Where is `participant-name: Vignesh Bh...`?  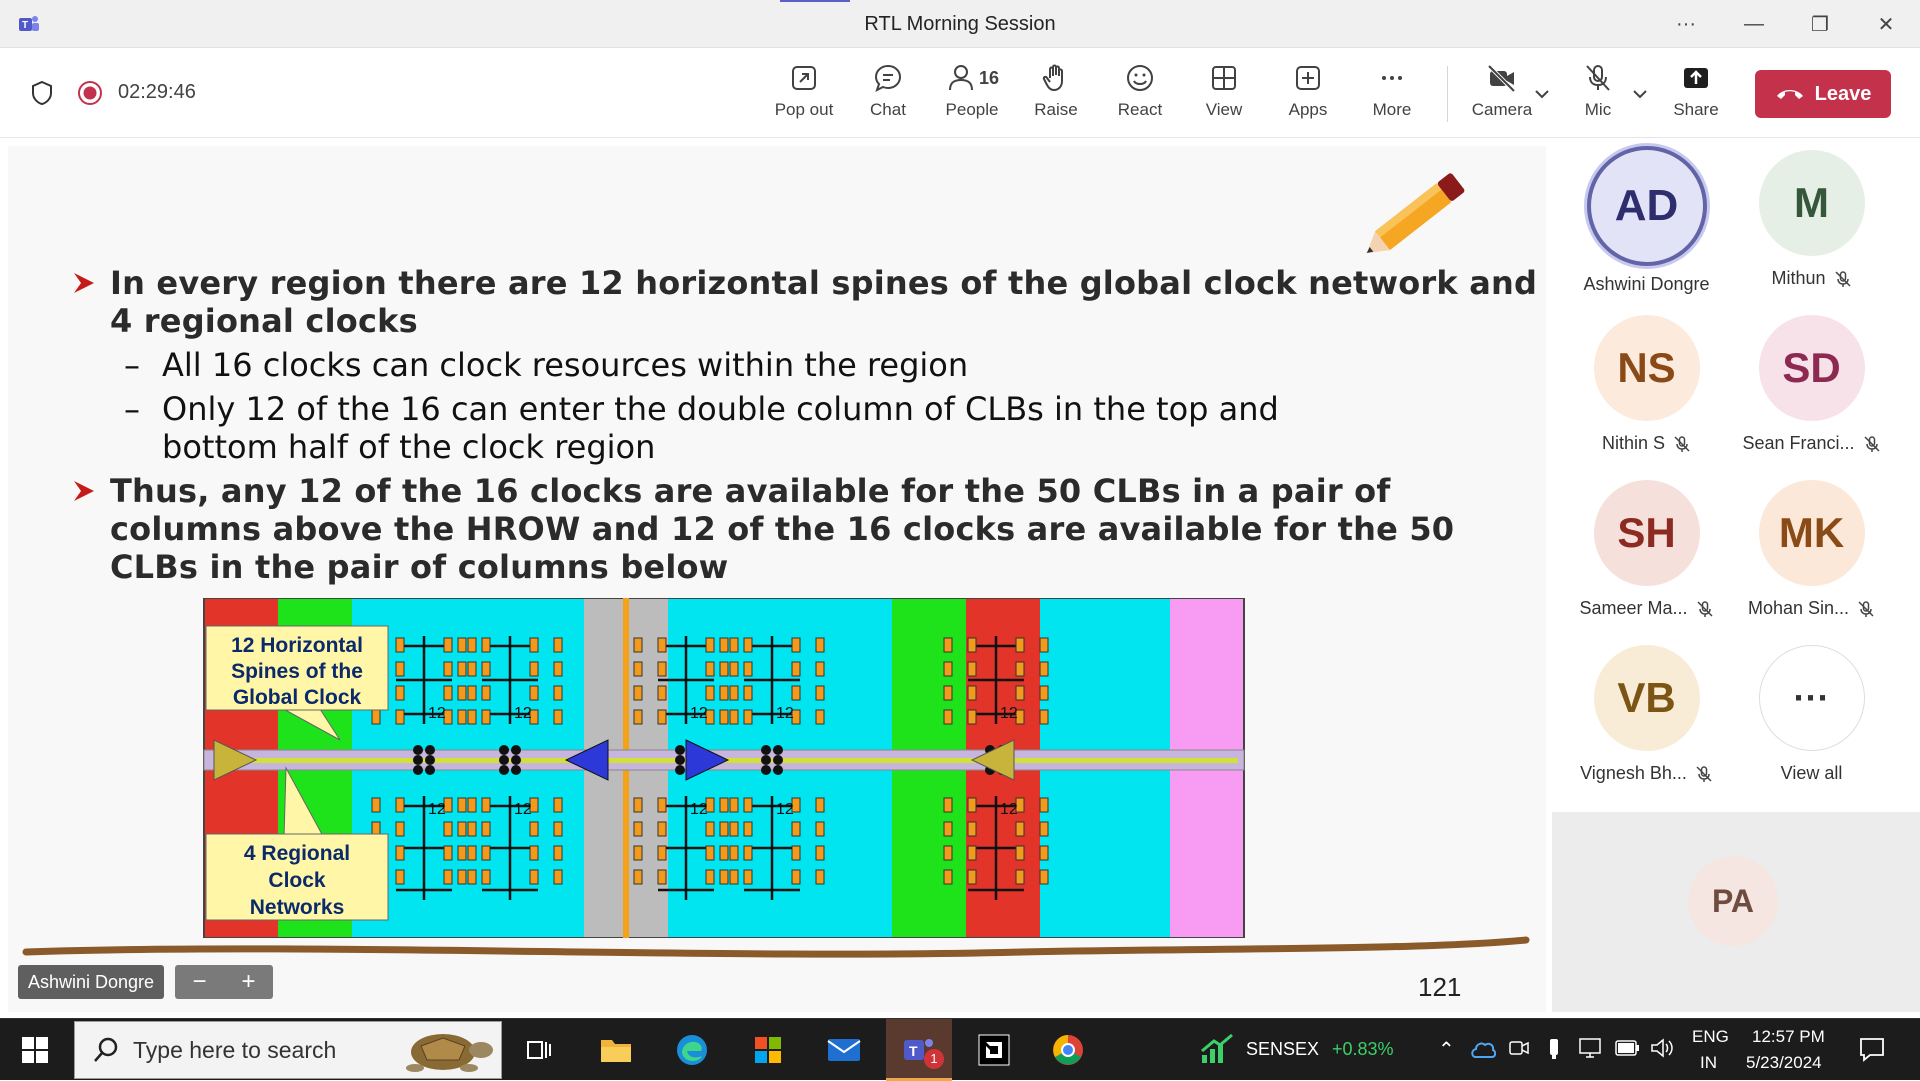
participant-name: Vignesh Bh... is located at coordinates (1633, 773).